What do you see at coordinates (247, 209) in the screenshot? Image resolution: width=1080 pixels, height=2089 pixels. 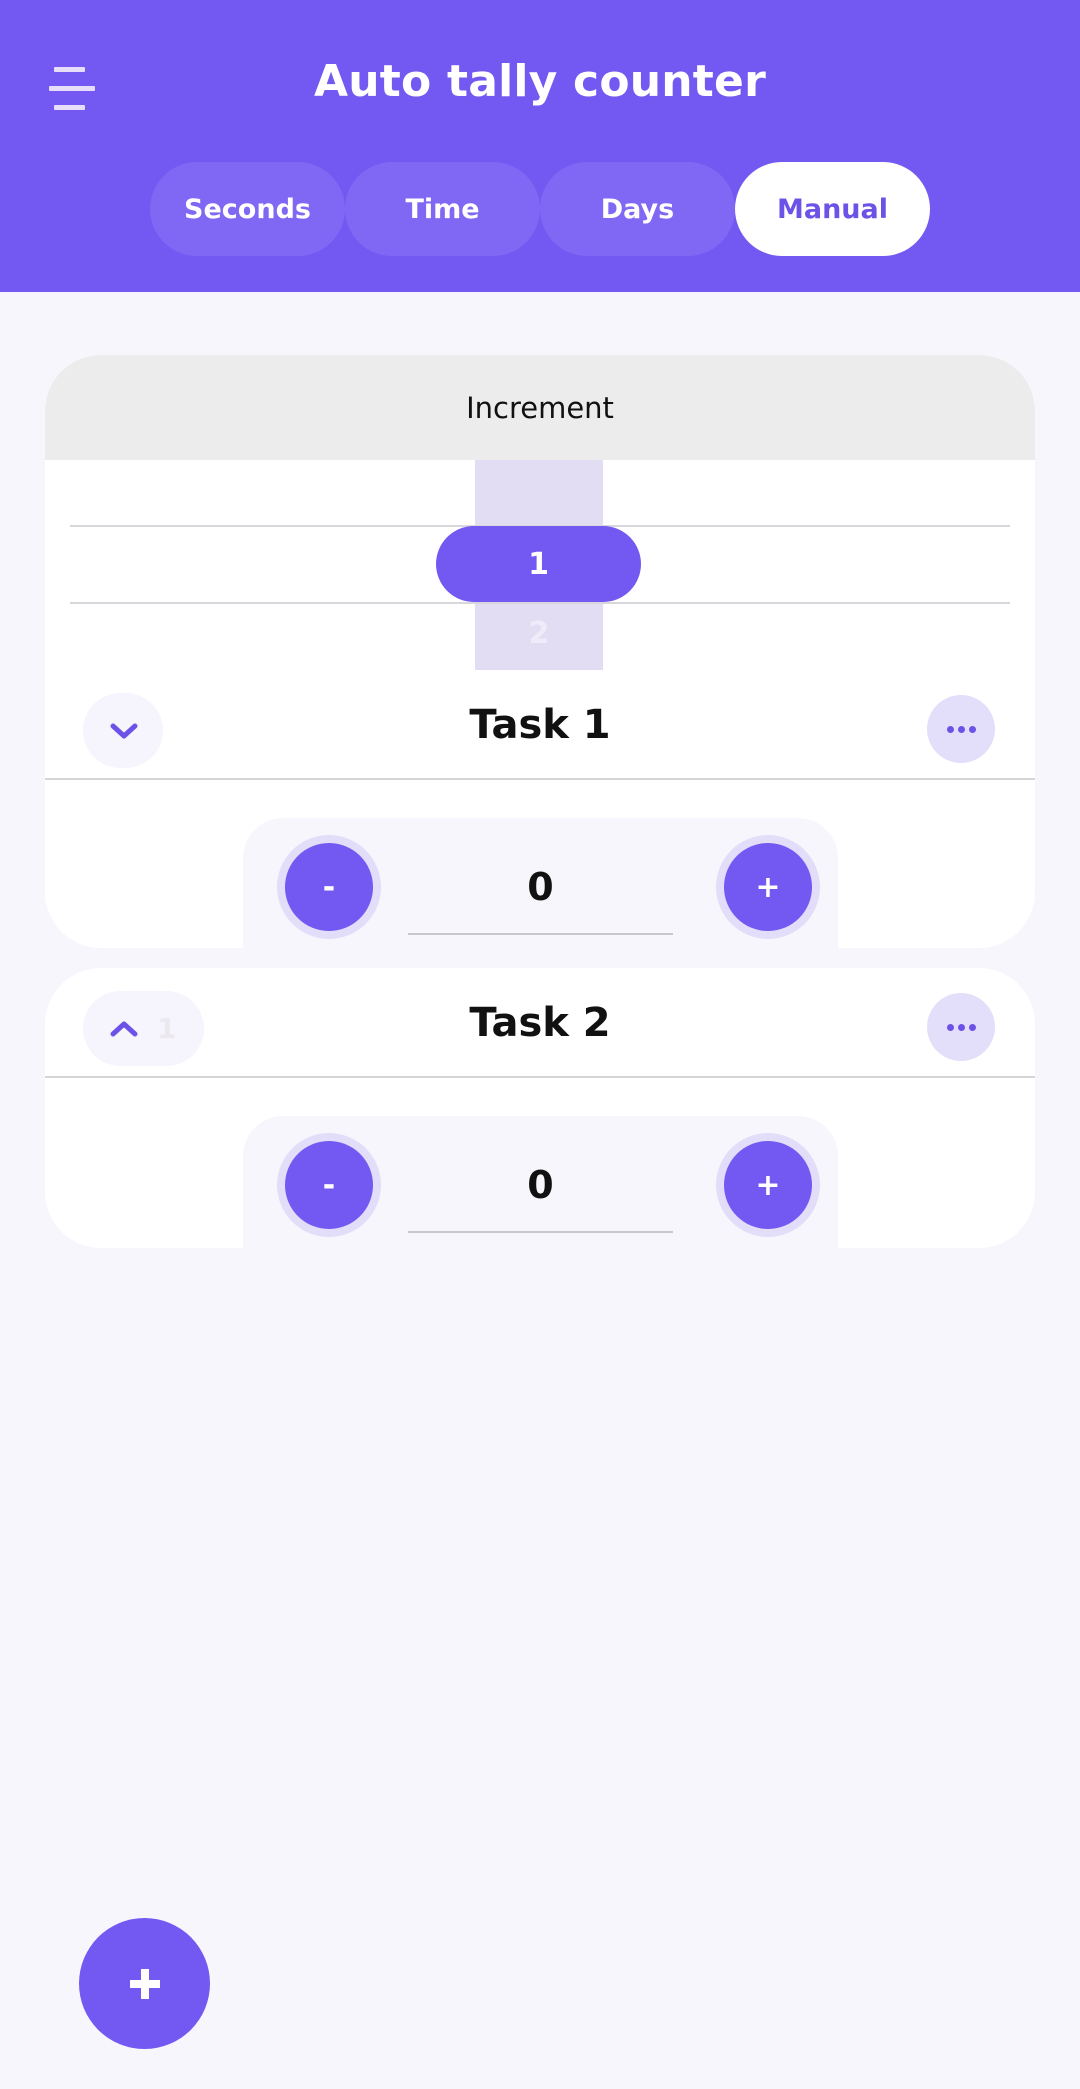 I see `tab-seconds: Seconds` at bounding box center [247, 209].